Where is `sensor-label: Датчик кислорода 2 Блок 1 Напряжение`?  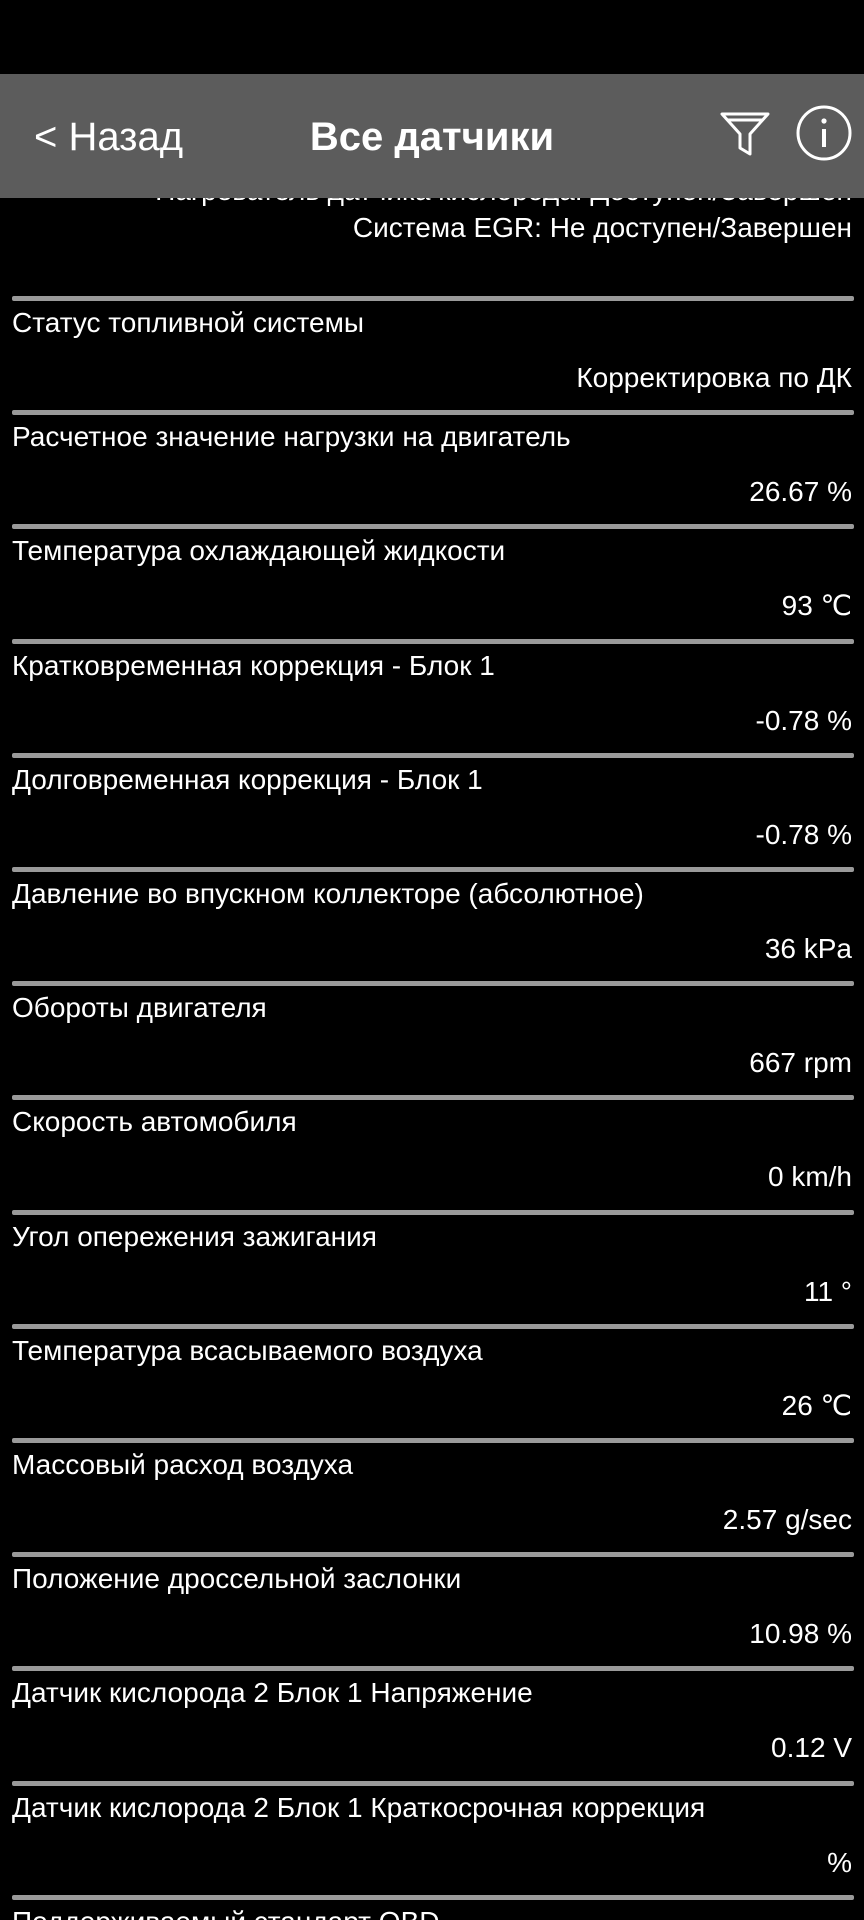 sensor-label: Датчик кислорода 2 Блок 1 Напряжение is located at coordinates (272, 1693).